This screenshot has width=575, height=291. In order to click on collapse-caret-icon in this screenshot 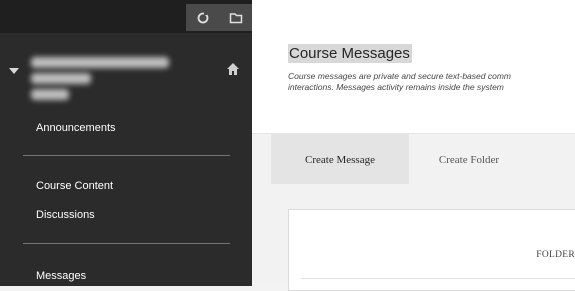, I will do `click(14, 71)`.